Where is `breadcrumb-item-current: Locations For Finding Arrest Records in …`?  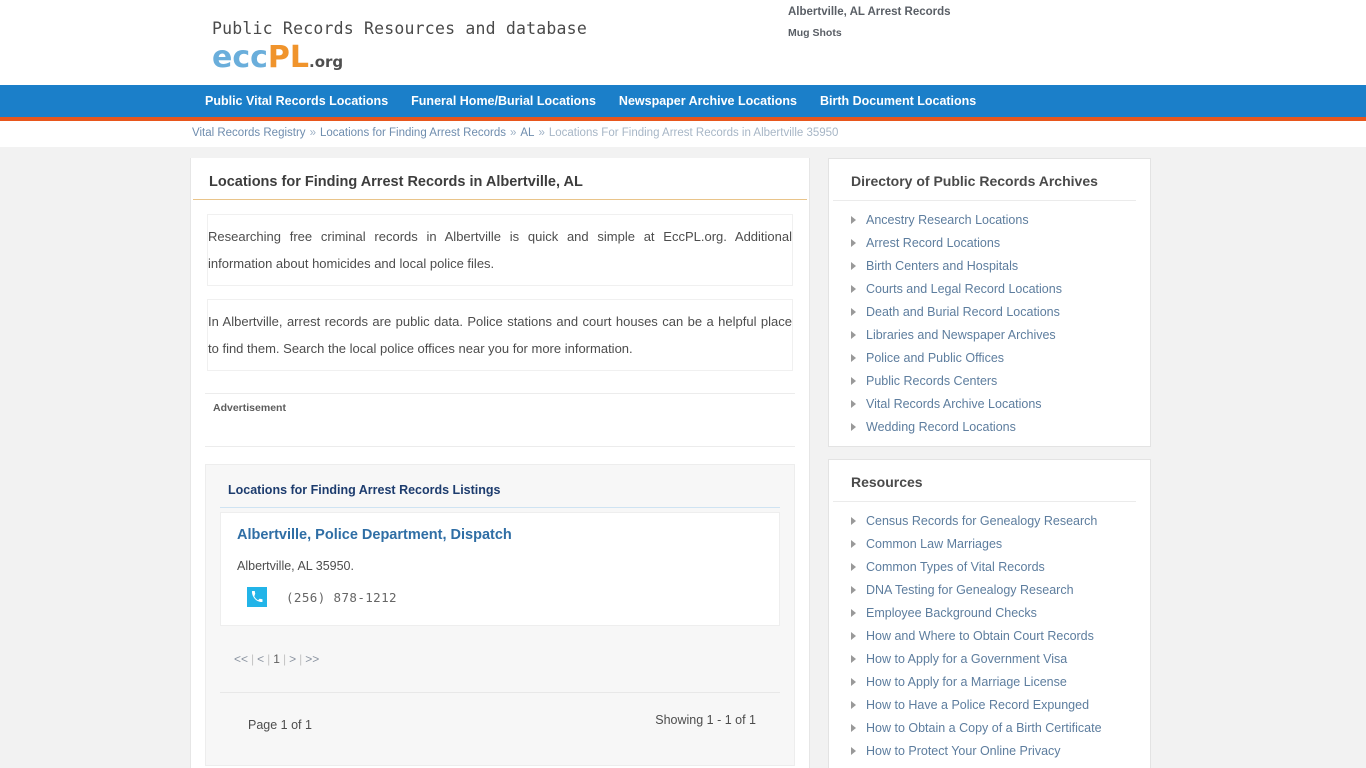 breadcrumb-item-current: Locations For Finding Arrest Records in … is located at coordinates (693, 133).